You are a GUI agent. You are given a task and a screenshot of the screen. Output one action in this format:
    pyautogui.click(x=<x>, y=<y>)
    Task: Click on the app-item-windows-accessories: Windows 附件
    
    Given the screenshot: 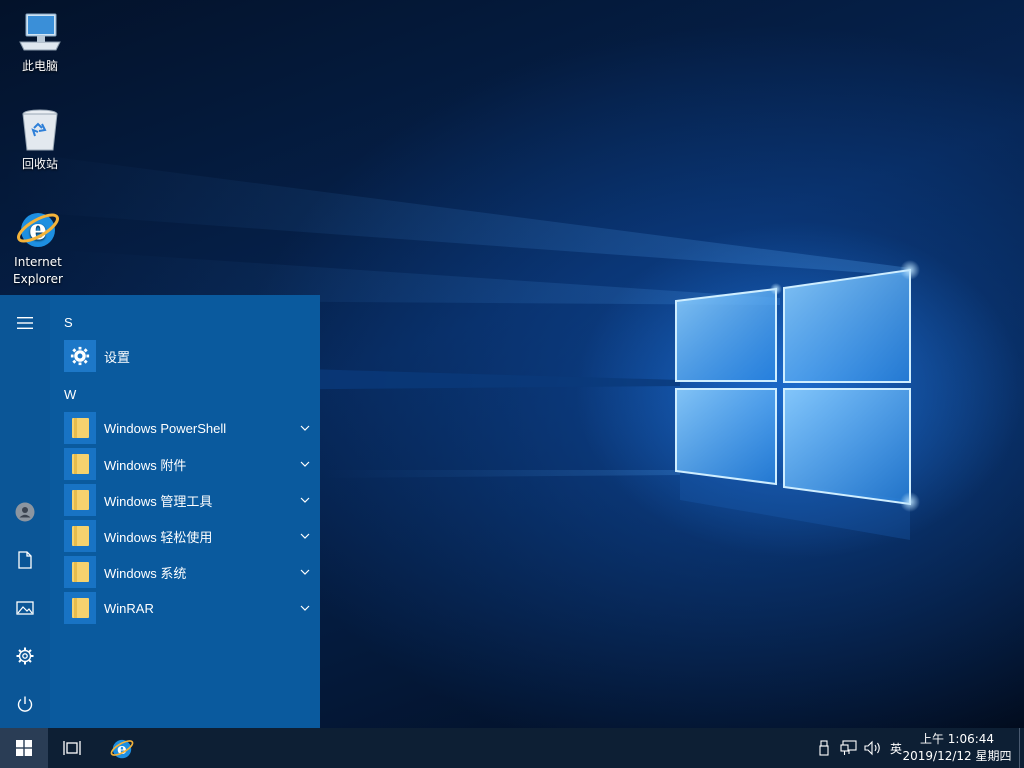 What is the action you would take?
    pyautogui.click(x=189, y=464)
    